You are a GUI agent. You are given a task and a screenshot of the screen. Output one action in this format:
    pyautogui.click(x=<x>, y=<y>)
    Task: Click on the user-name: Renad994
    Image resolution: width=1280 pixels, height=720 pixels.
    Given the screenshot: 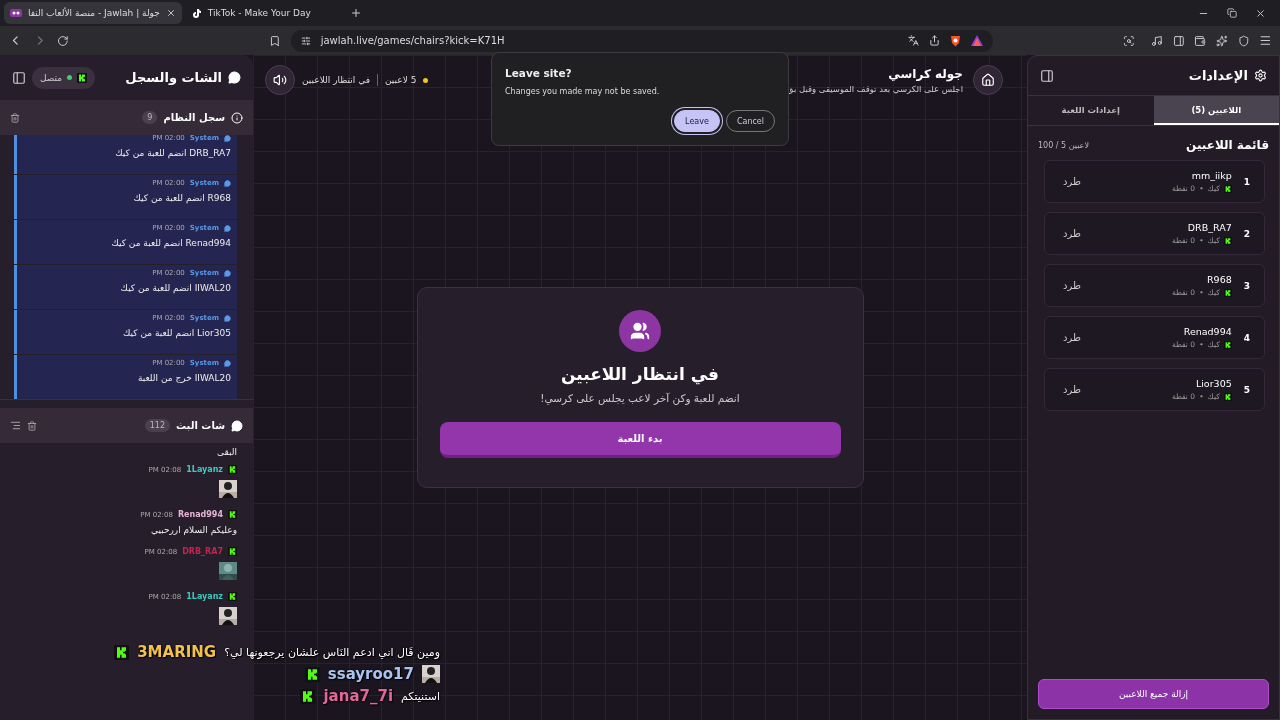 What is the action you would take?
    pyautogui.click(x=200, y=514)
    